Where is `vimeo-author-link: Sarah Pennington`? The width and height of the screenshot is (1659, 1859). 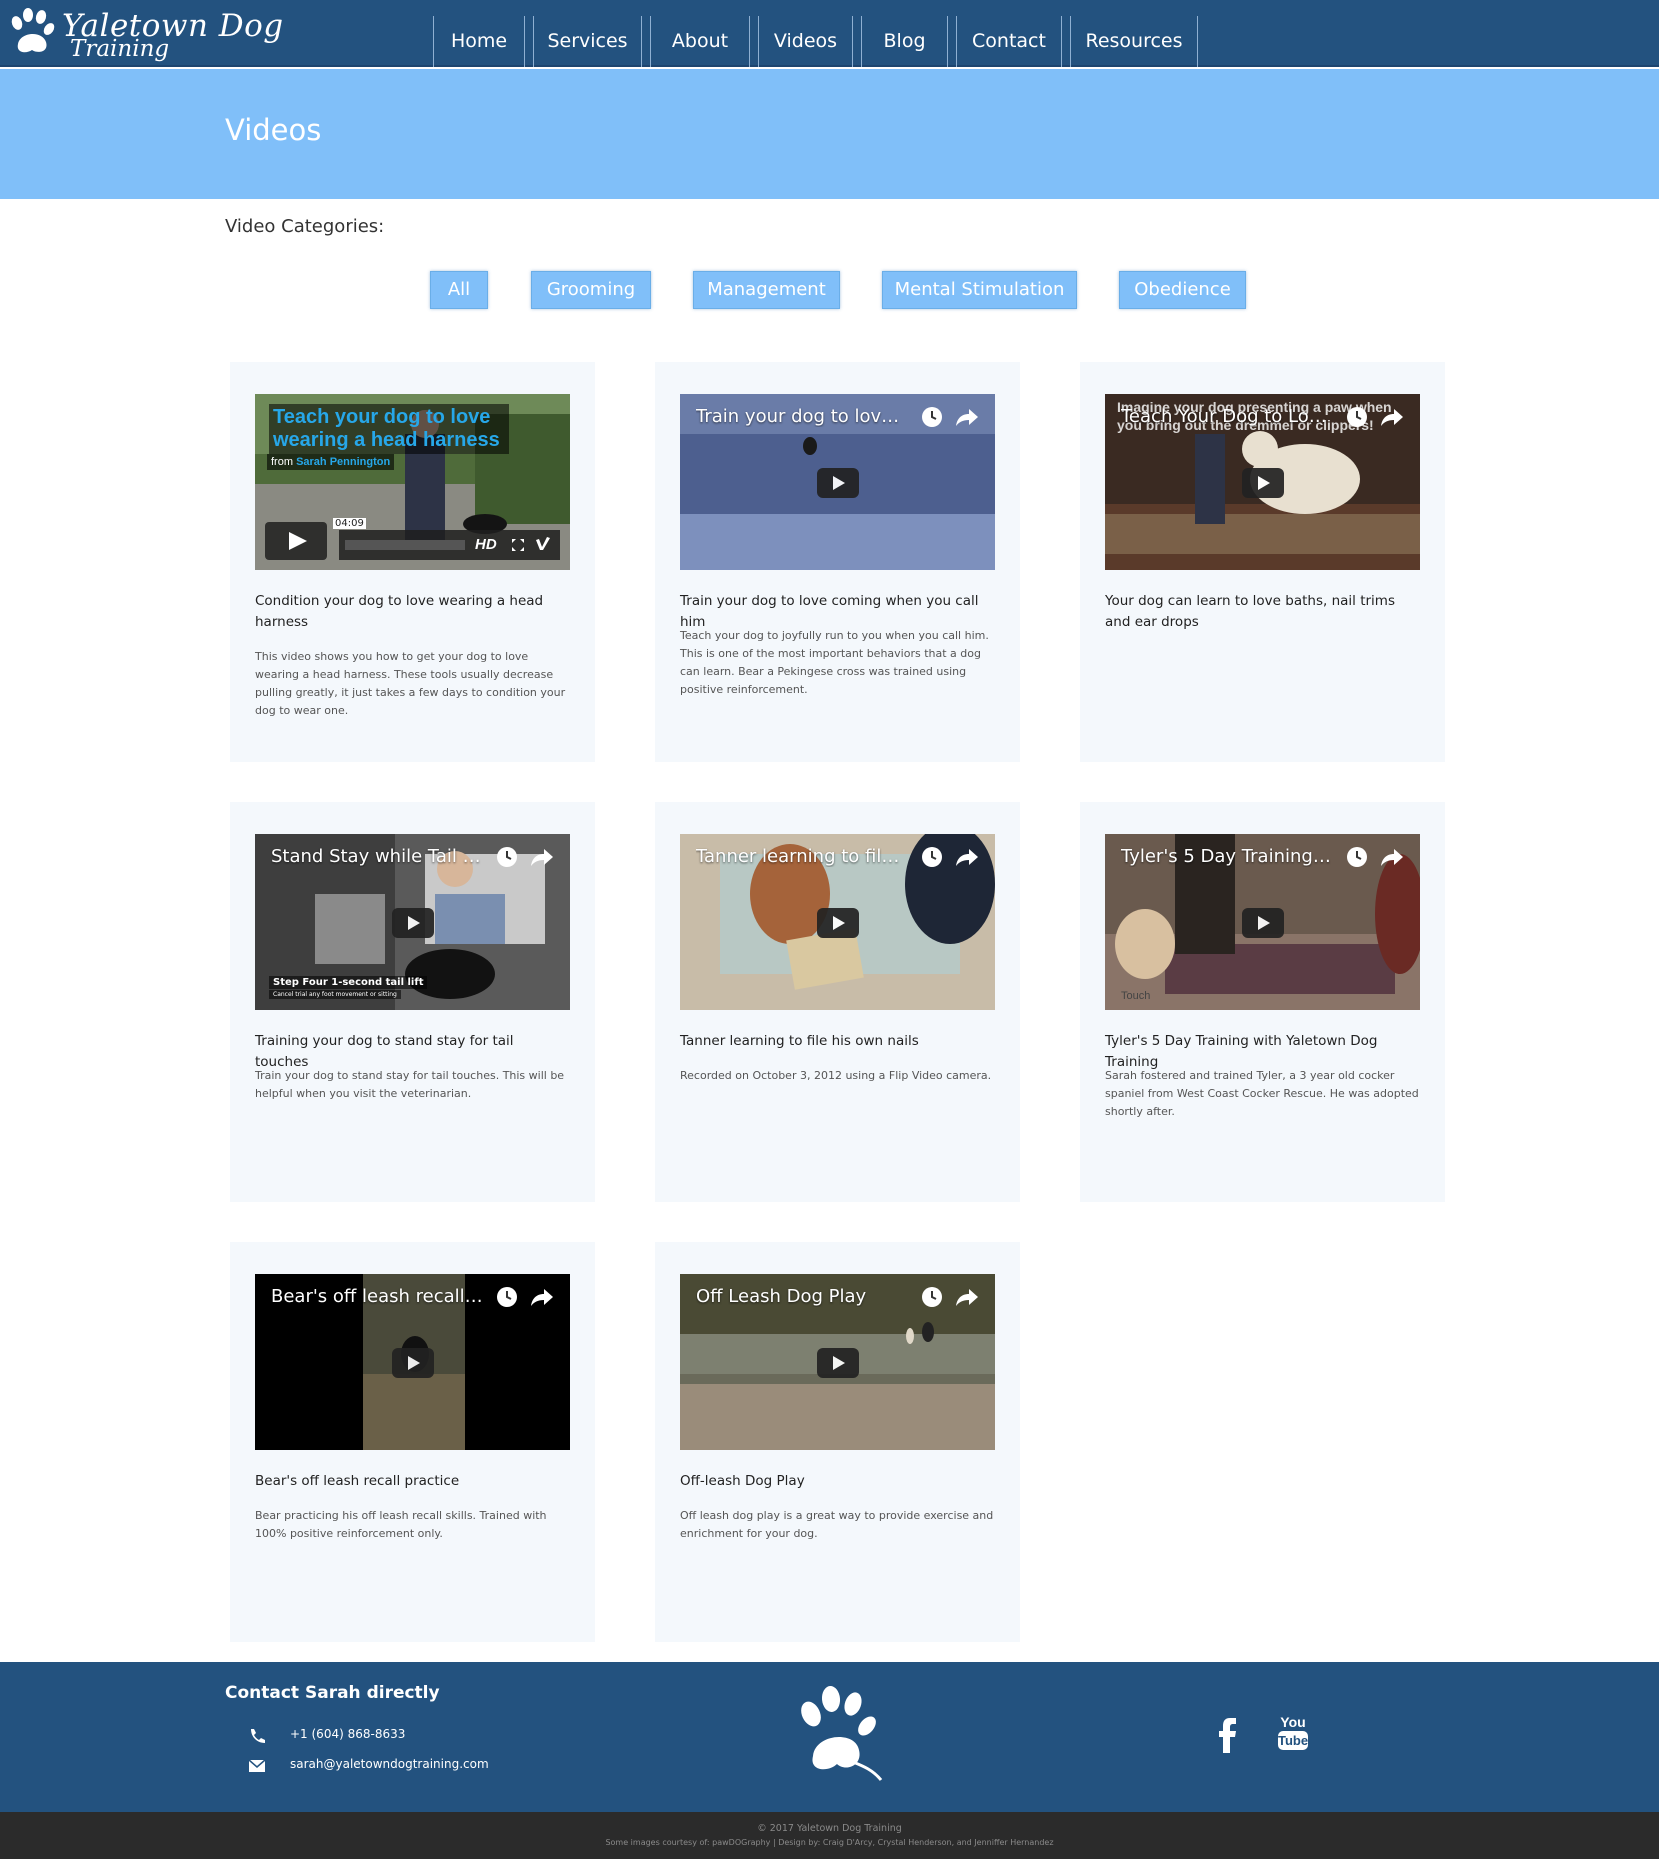 vimeo-author-link: Sarah Pennington is located at coordinates (343, 462).